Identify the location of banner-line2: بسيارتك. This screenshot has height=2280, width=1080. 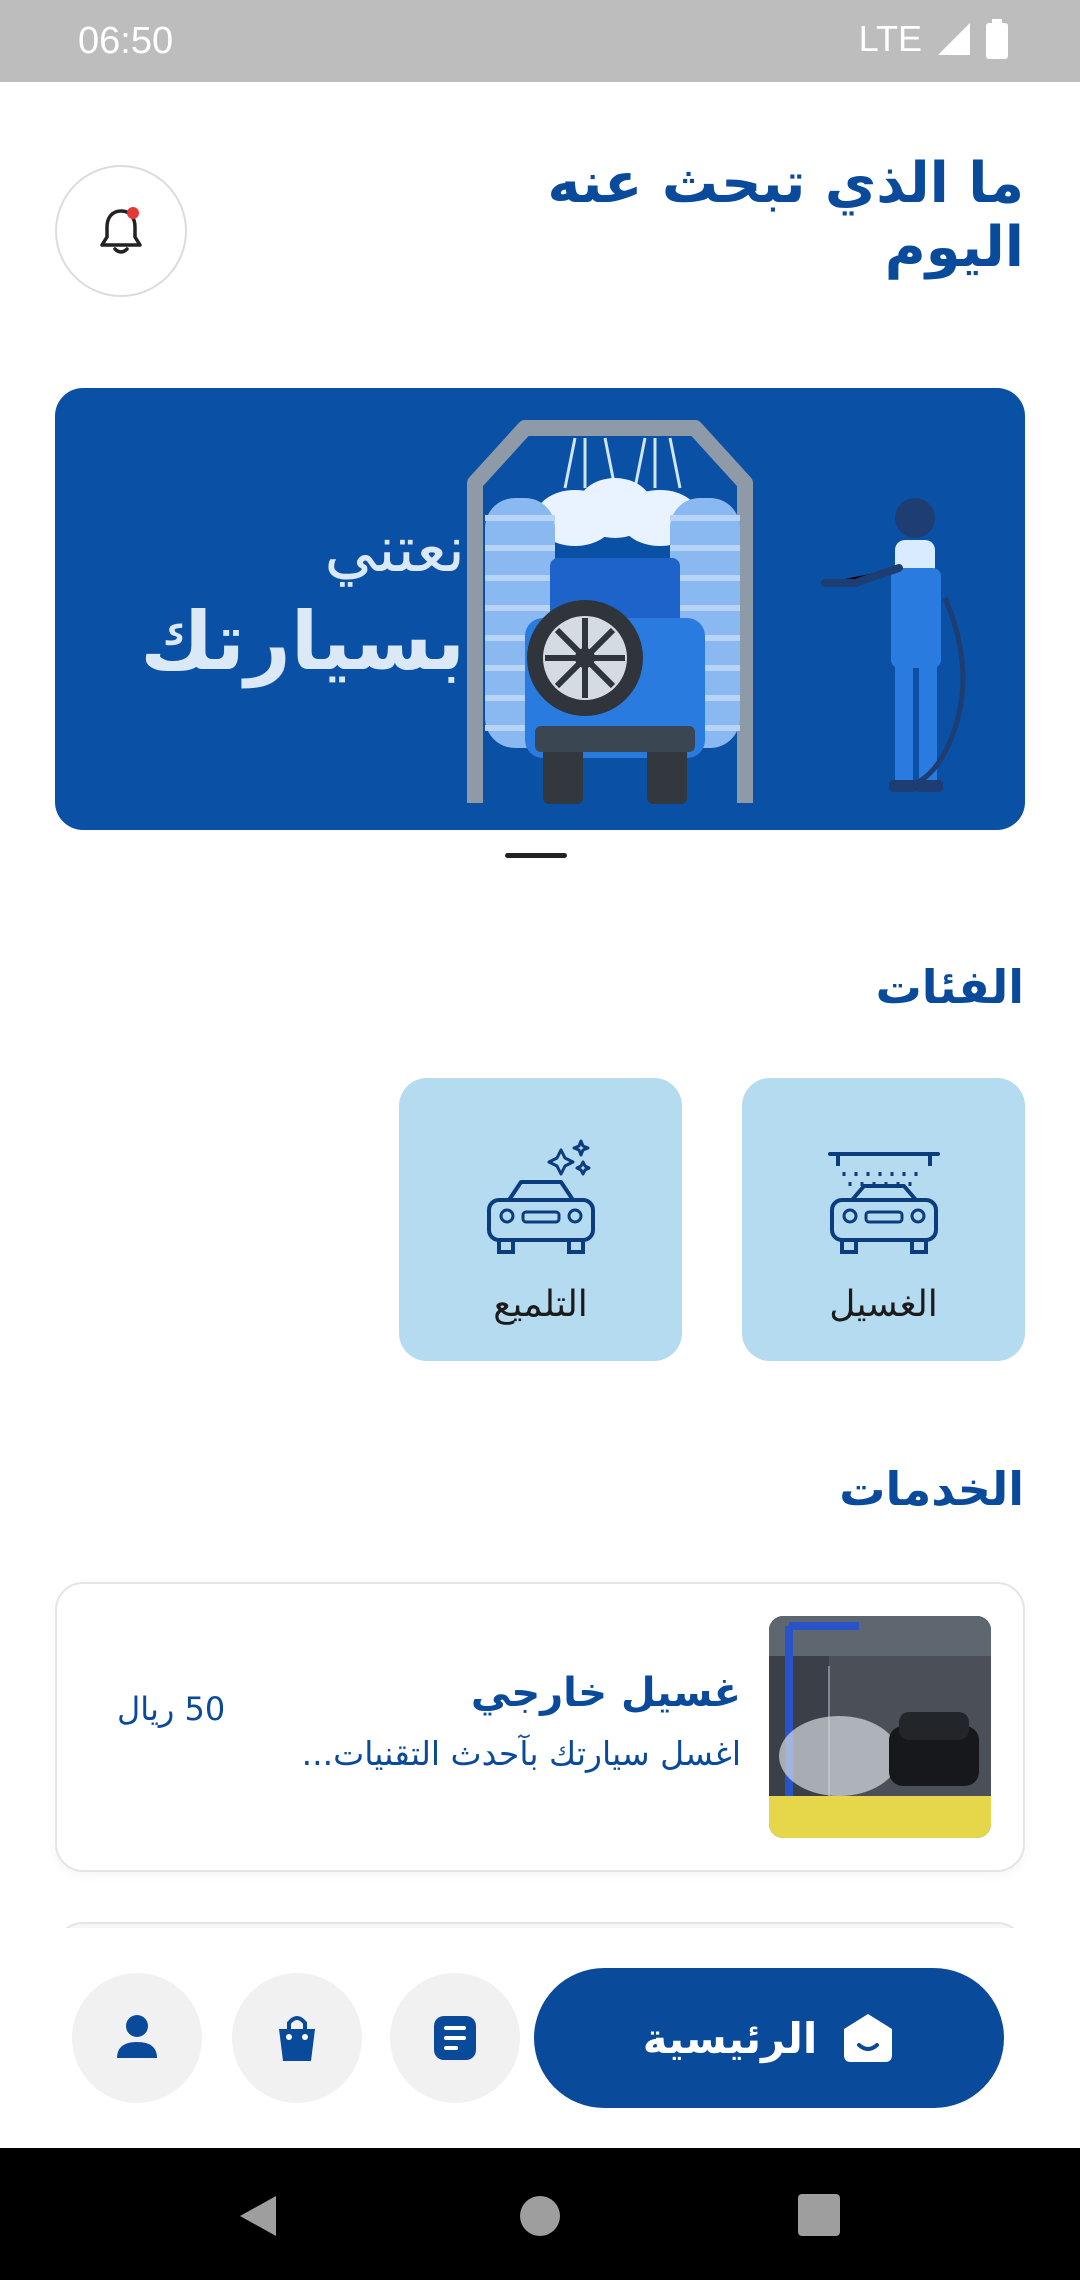
(302, 641).